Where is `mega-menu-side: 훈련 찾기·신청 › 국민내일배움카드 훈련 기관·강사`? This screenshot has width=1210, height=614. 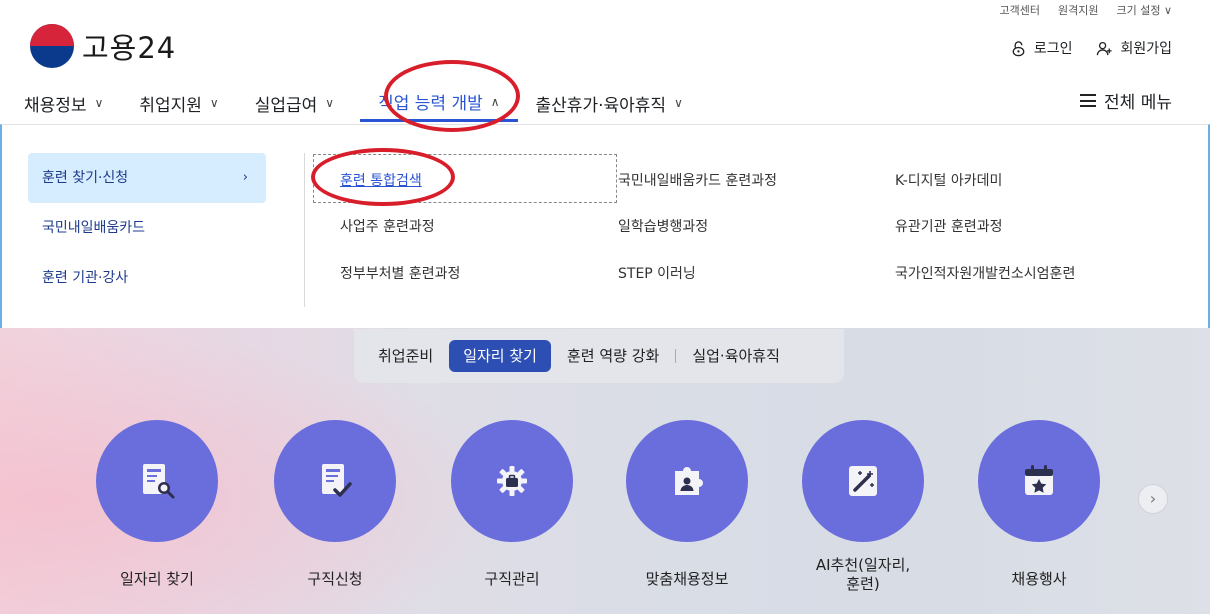 mega-menu-side: 훈련 찾기·신청 › 국민내일배움카드 훈련 기관·강사 is located at coordinates (147, 228).